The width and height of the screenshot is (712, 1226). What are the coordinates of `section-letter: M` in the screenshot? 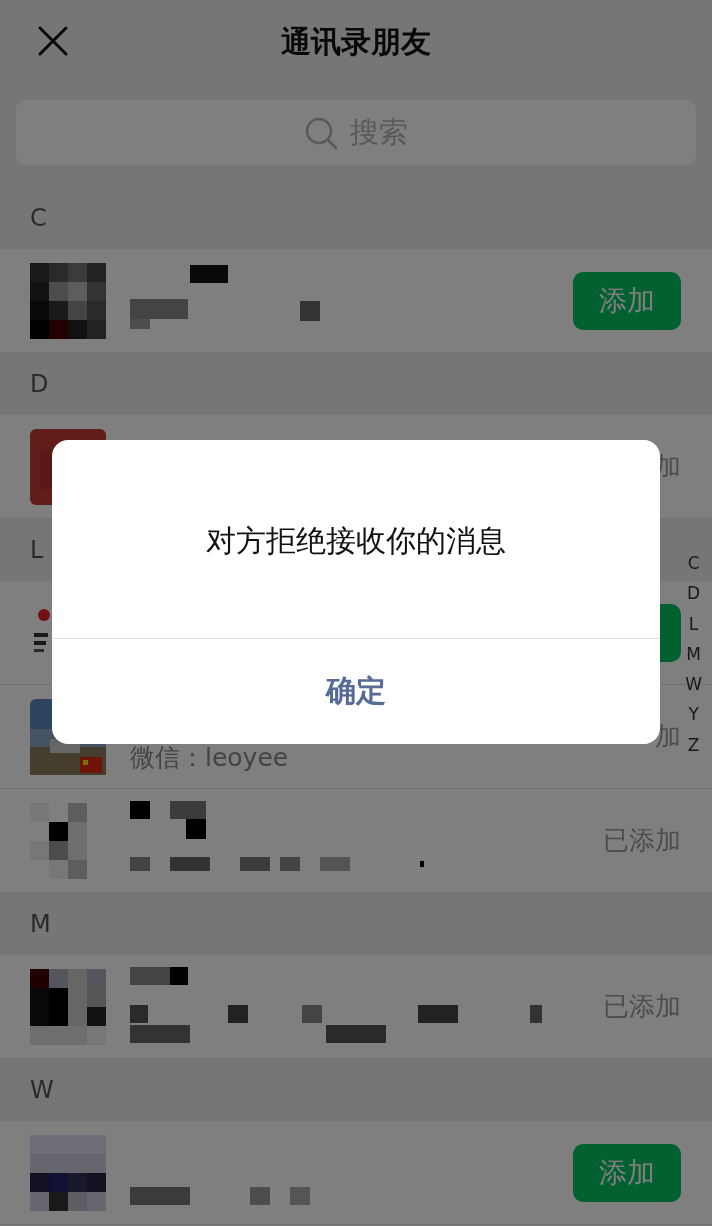 It's located at (40, 924).